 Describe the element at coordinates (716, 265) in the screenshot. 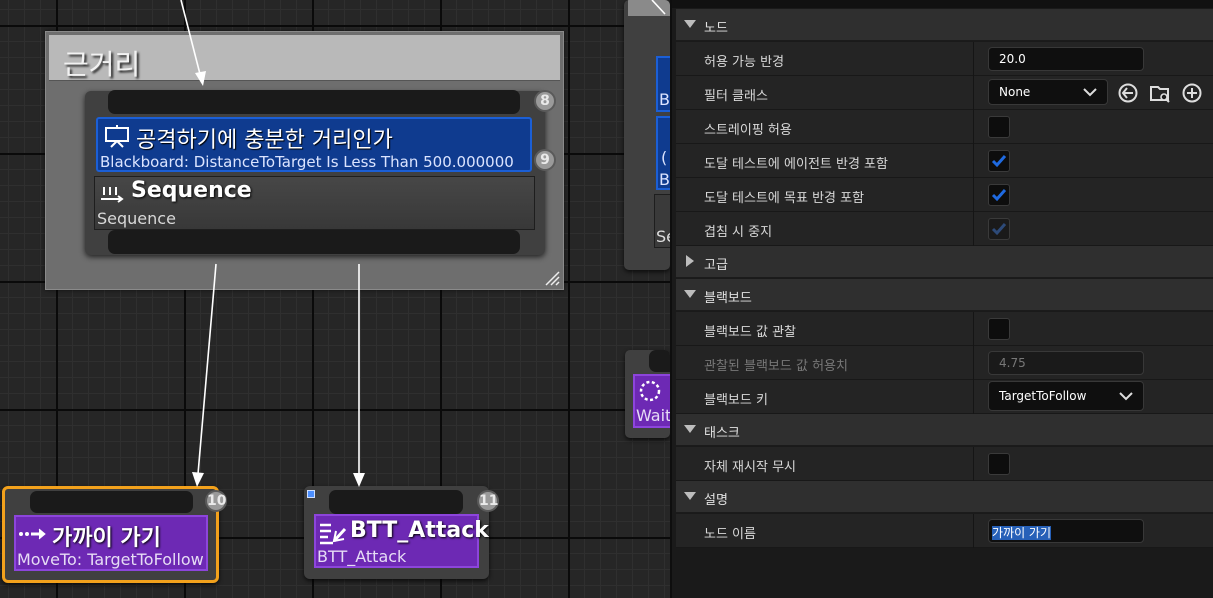

I see `section-advanced-label: 고급` at that location.